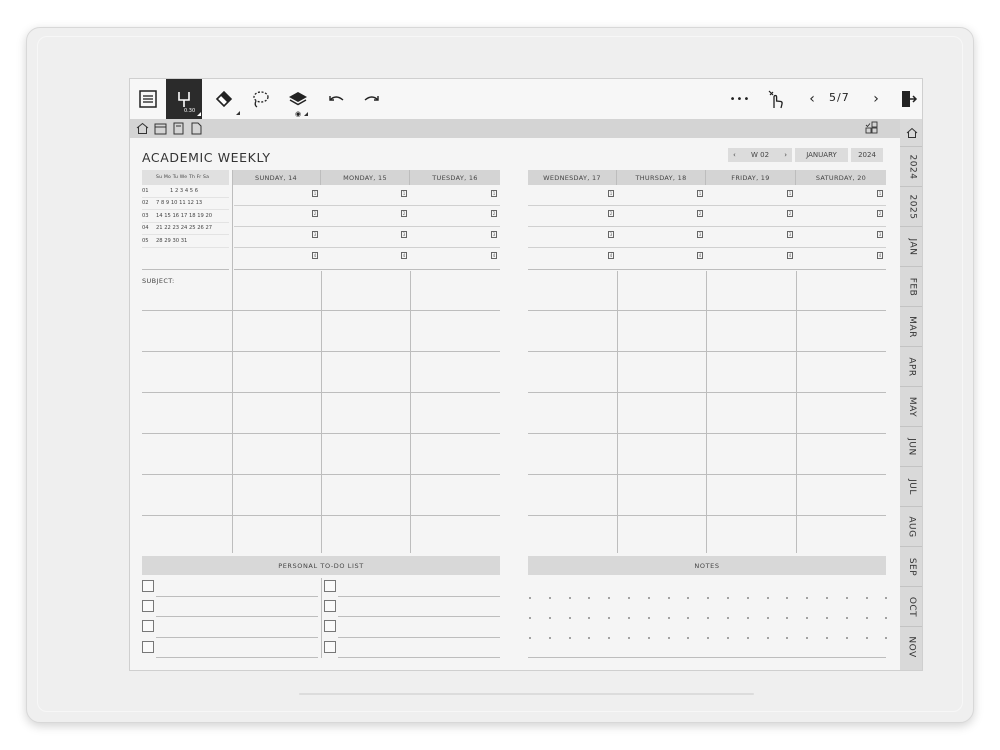  Describe the element at coordinates (867, 155) in the screenshot. I see `year-link: 2024` at that location.